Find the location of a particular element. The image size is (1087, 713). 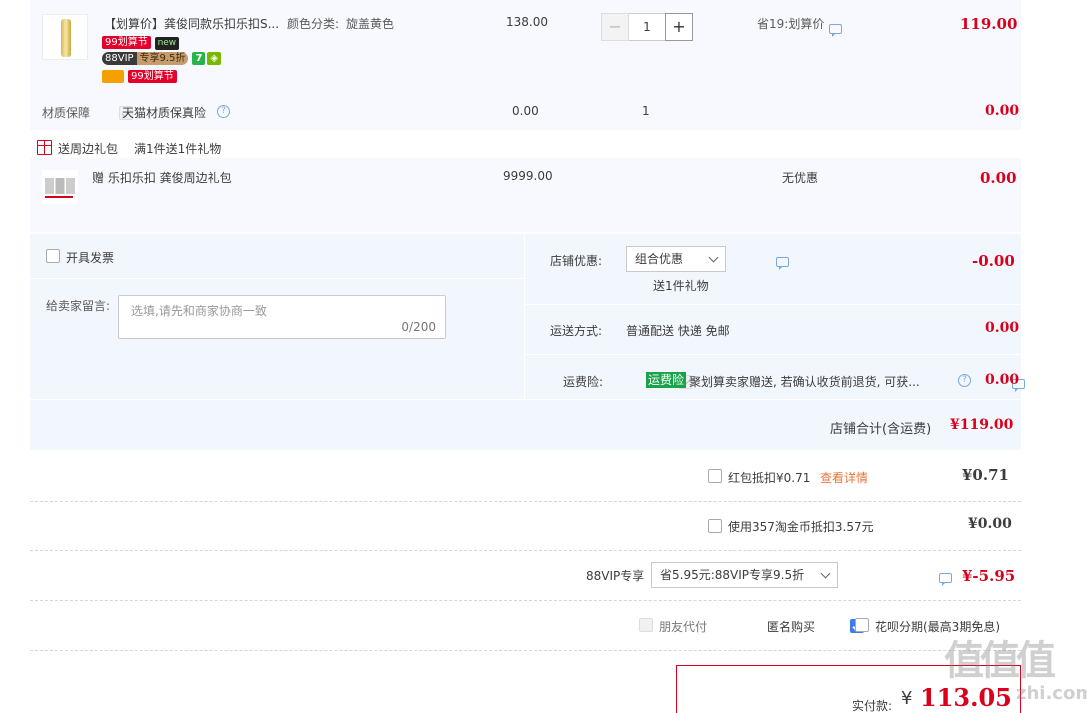

friend-pay-checkbox is located at coordinates (646, 625).